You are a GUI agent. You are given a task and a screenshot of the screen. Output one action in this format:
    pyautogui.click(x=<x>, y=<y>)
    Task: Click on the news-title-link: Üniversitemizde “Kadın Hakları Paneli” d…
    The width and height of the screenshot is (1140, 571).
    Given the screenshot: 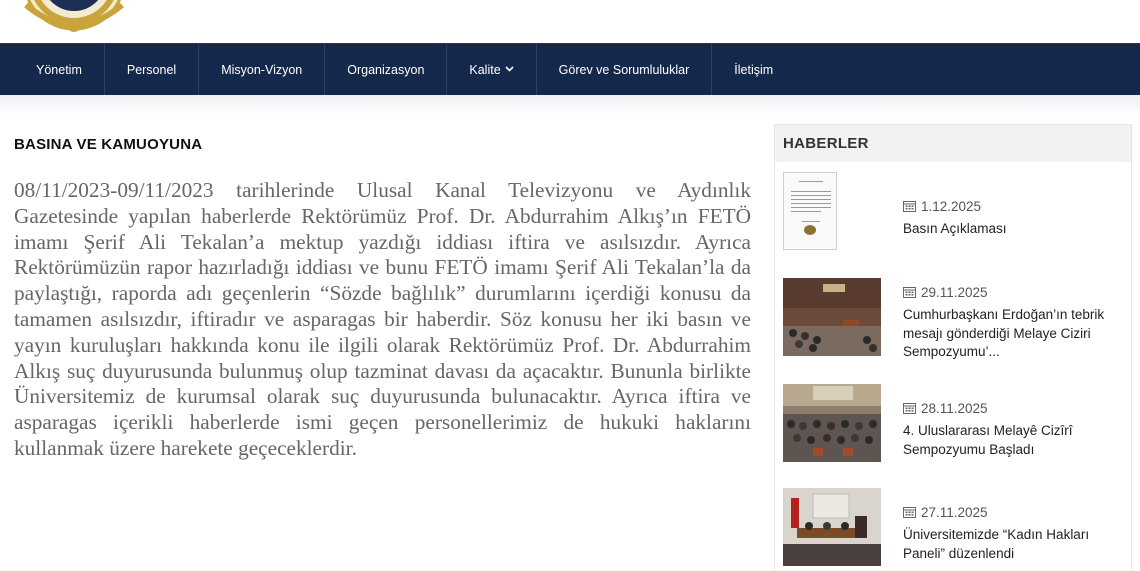 What is the action you would take?
    pyautogui.click(x=1017, y=544)
    